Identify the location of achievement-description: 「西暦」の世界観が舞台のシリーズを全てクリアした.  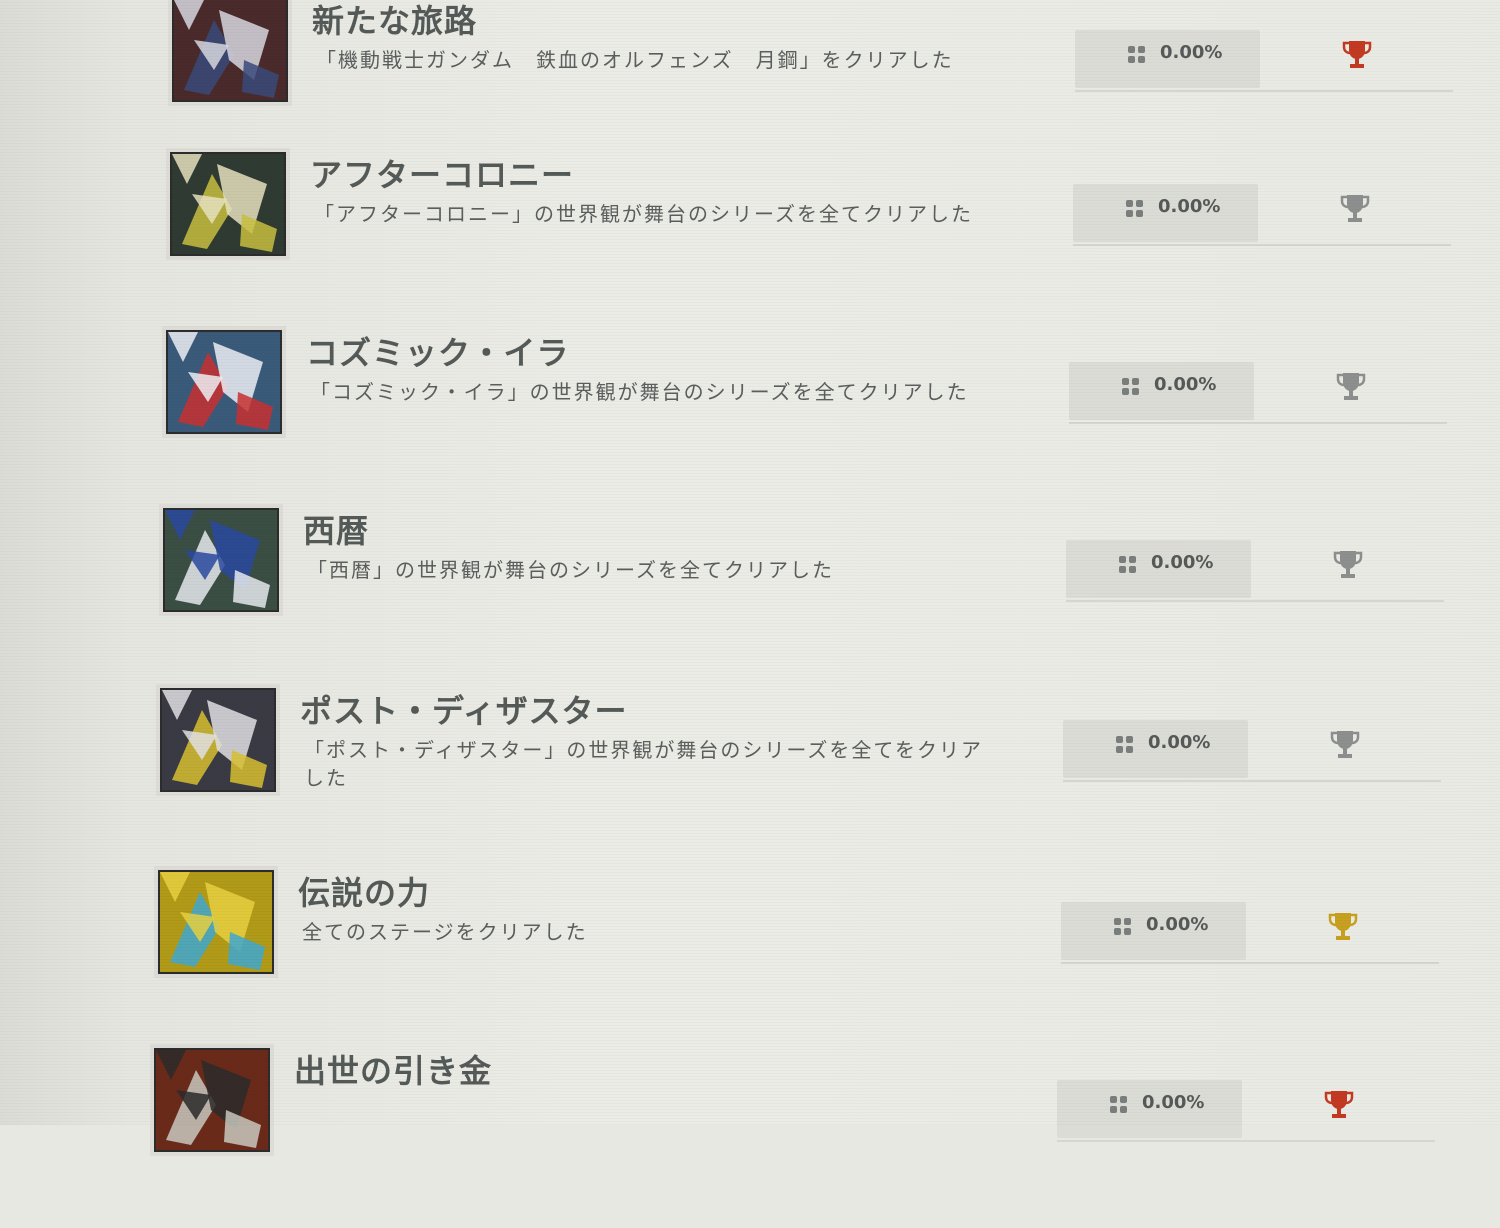
(570, 570).